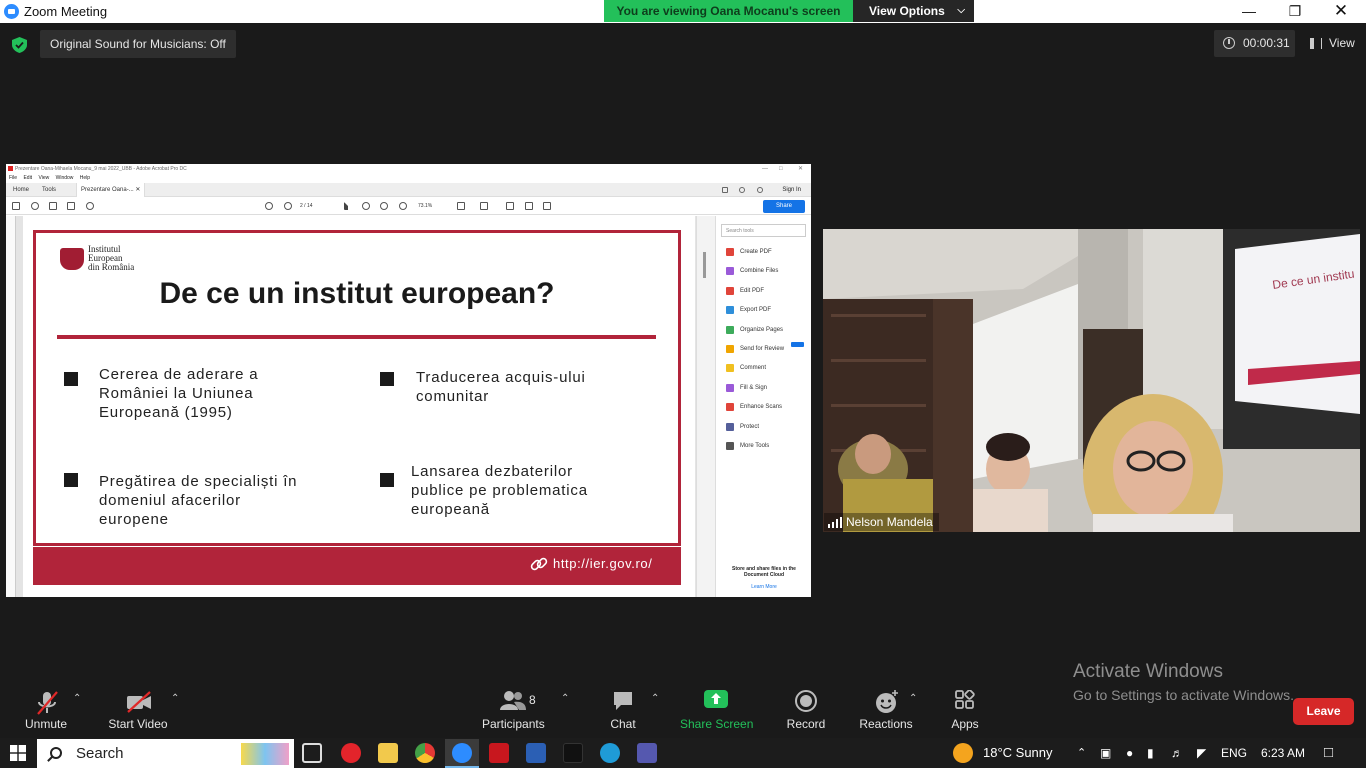  I want to click on reactions-caret-icon: ⌃, so click(913, 698).